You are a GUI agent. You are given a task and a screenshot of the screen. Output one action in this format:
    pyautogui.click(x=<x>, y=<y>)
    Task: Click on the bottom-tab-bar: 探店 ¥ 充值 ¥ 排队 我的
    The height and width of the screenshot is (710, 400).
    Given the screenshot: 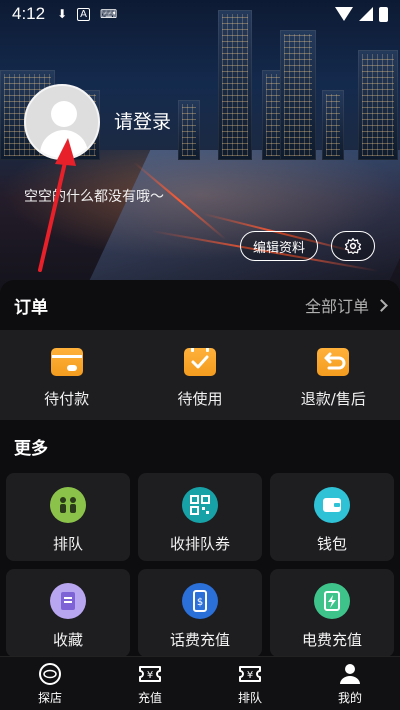 What is the action you would take?
    pyautogui.click(x=200, y=683)
    